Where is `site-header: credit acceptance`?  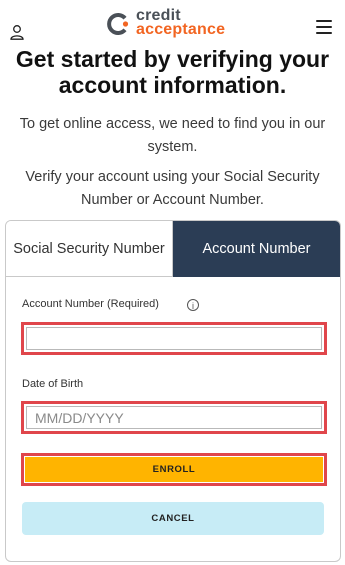 site-header: credit acceptance is located at coordinates (172, 23).